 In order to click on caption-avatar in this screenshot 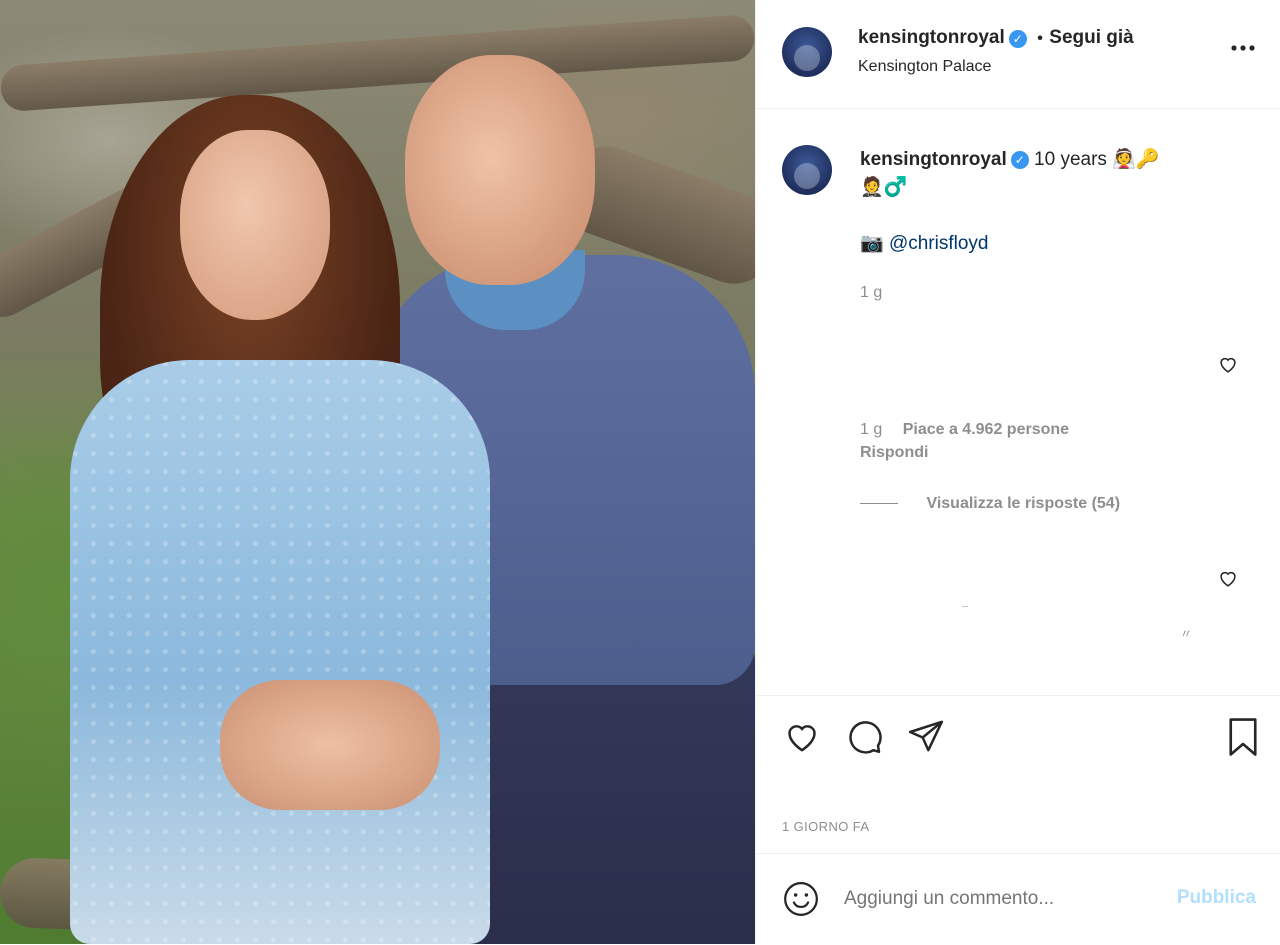, I will do `click(807, 170)`.